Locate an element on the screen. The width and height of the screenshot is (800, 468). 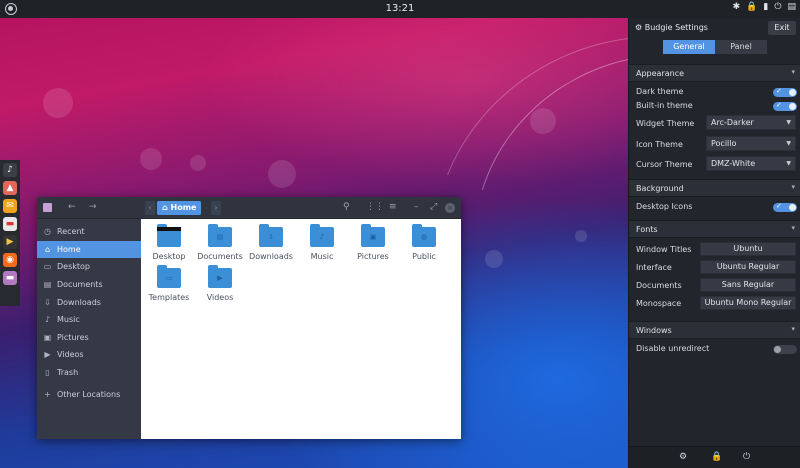
section-fonts: Fonts ▾ is located at coordinates (714, 229).